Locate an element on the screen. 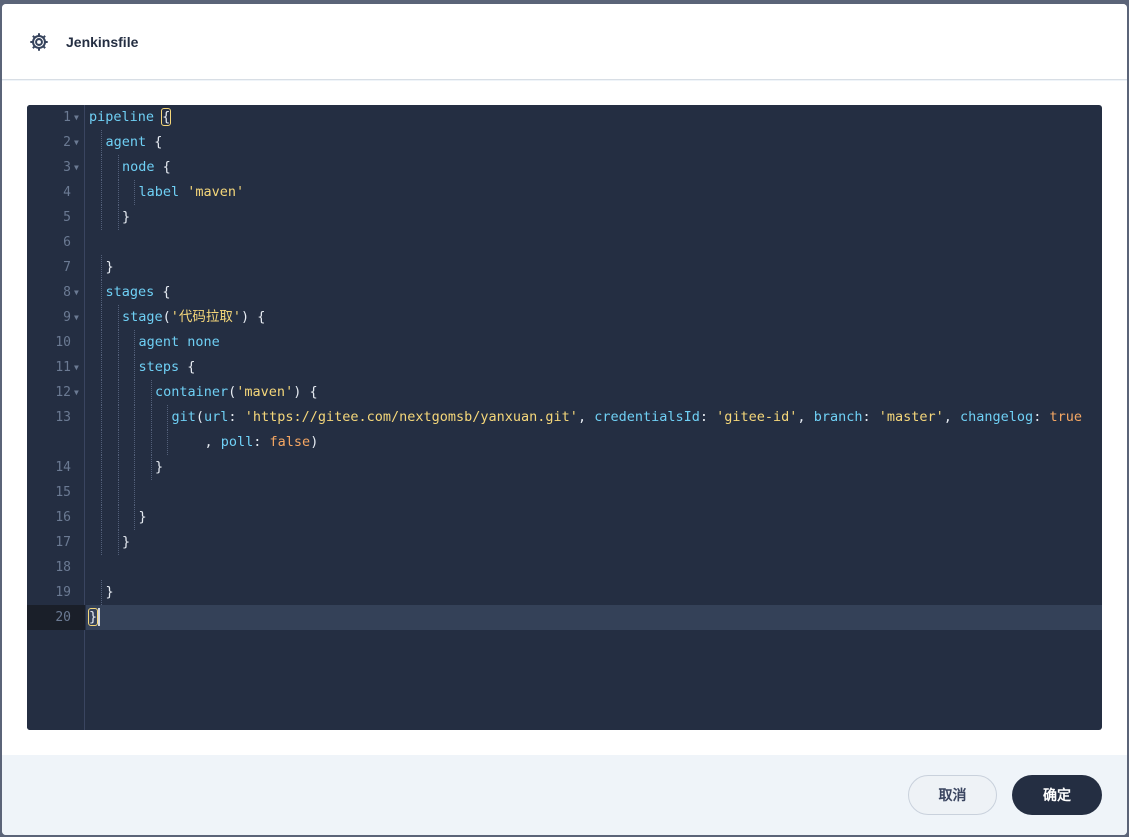 The height and width of the screenshot is (837, 1129). code-line: 14} is located at coordinates (564, 467).